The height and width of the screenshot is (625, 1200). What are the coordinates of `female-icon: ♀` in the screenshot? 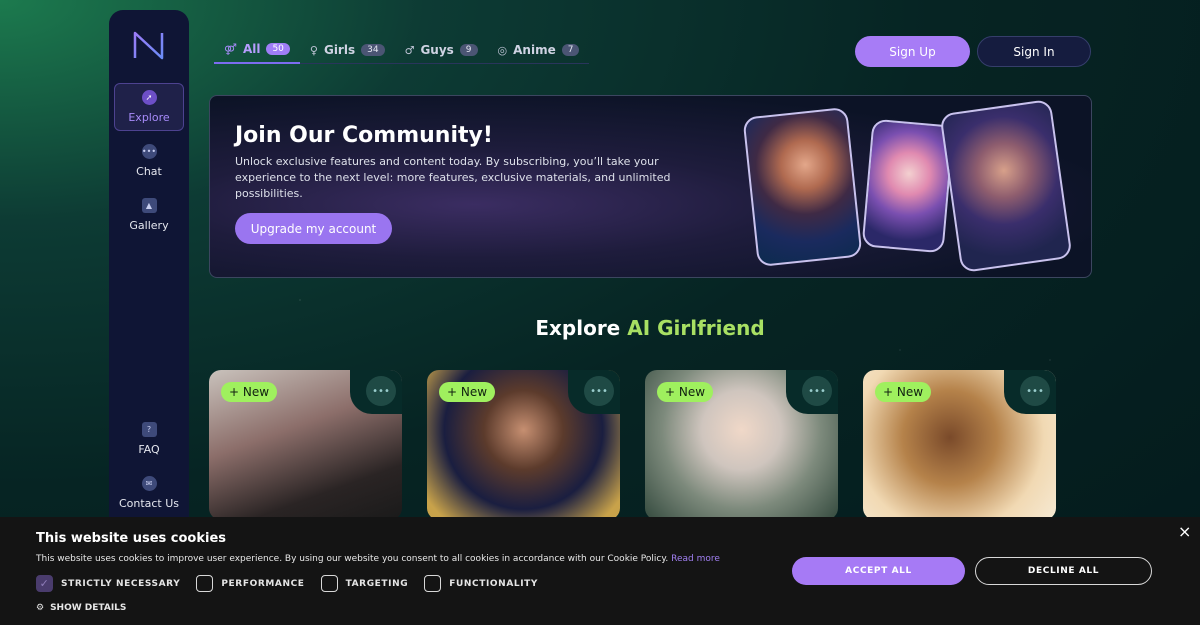 It's located at (313, 50).